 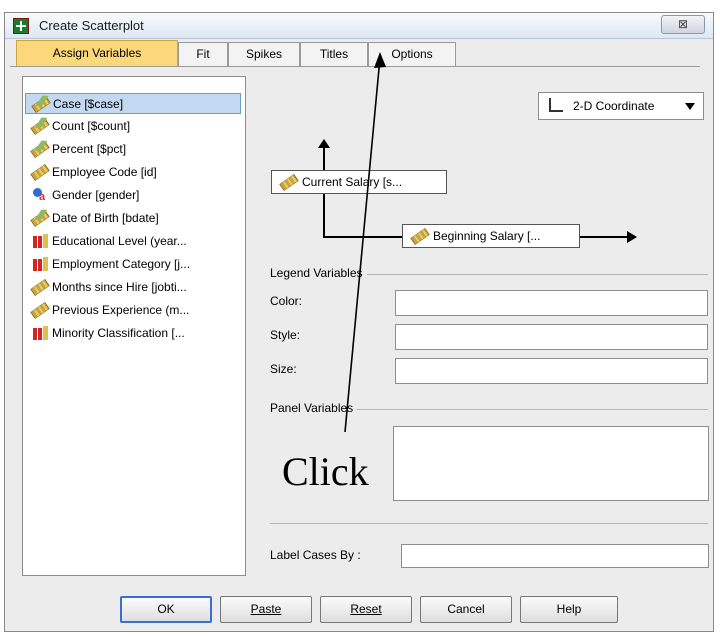 I want to click on click-annotation: Click, so click(x=325, y=471).